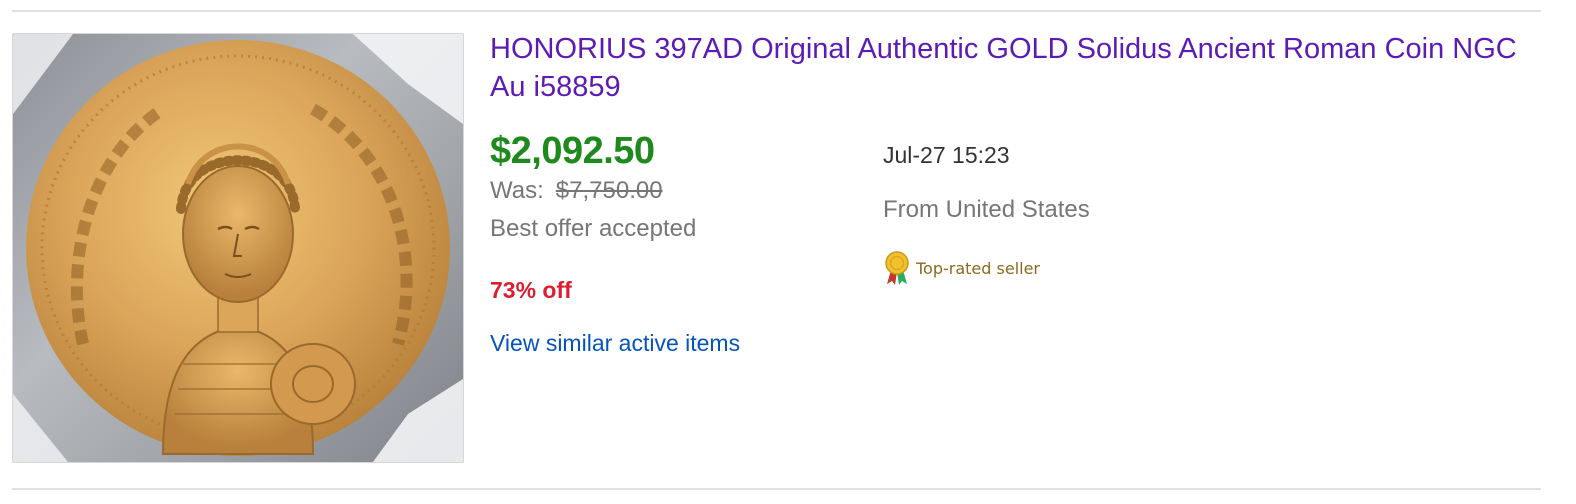 The image size is (1576, 504). What do you see at coordinates (531, 290) in the screenshot?
I see `discount-label: 73% off` at bounding box center [531, 290].